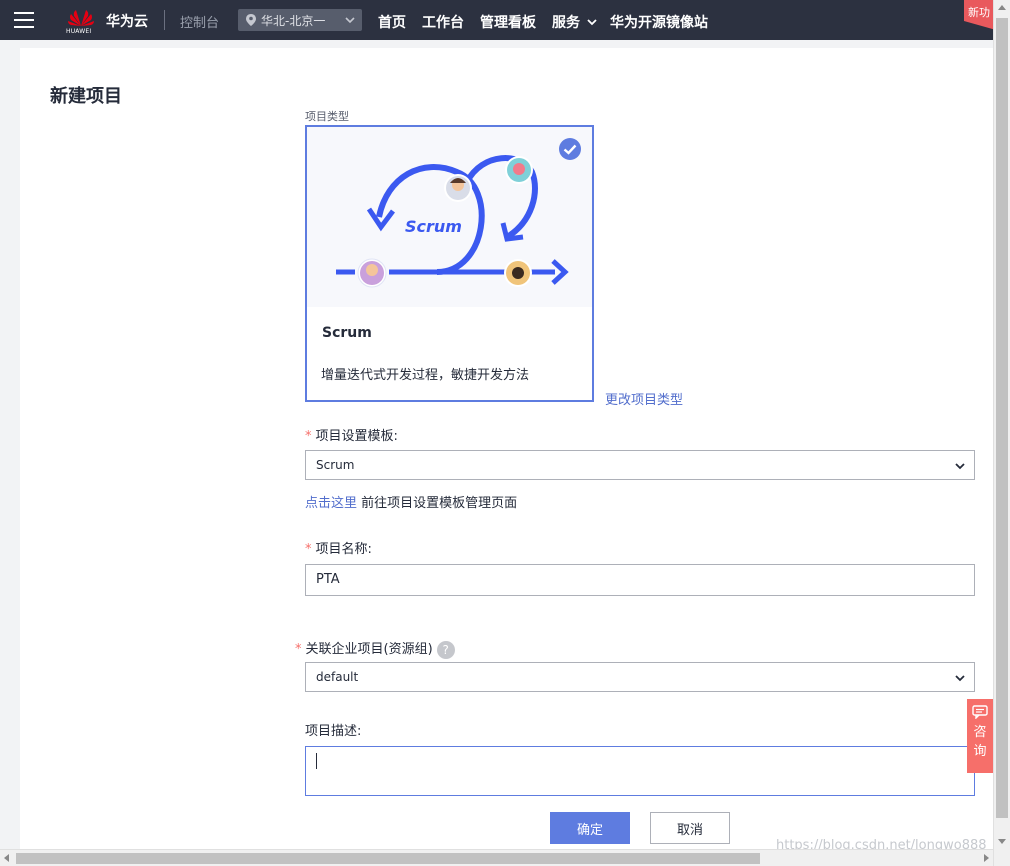  I want to click on nav-home: 首页, so click(392, 22).